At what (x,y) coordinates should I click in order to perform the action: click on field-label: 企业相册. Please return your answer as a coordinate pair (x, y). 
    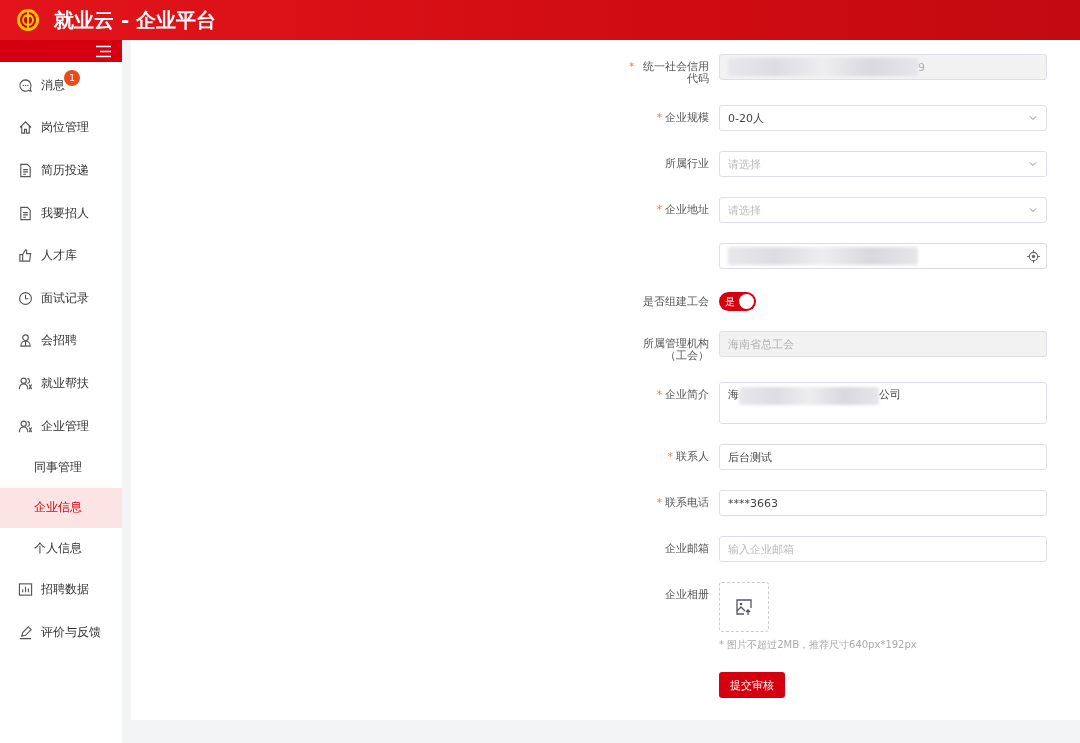
    Looking at the image, I should click on (687, 595).